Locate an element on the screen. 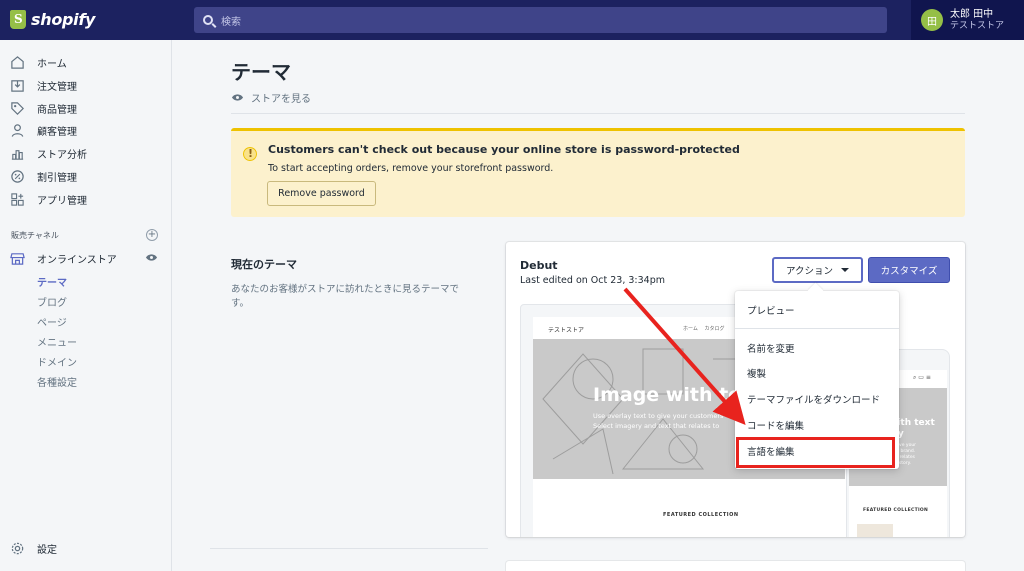 The width and height of the screenshot is (1024, 571). user-store: テストストア is located at coordinates (977, 25).